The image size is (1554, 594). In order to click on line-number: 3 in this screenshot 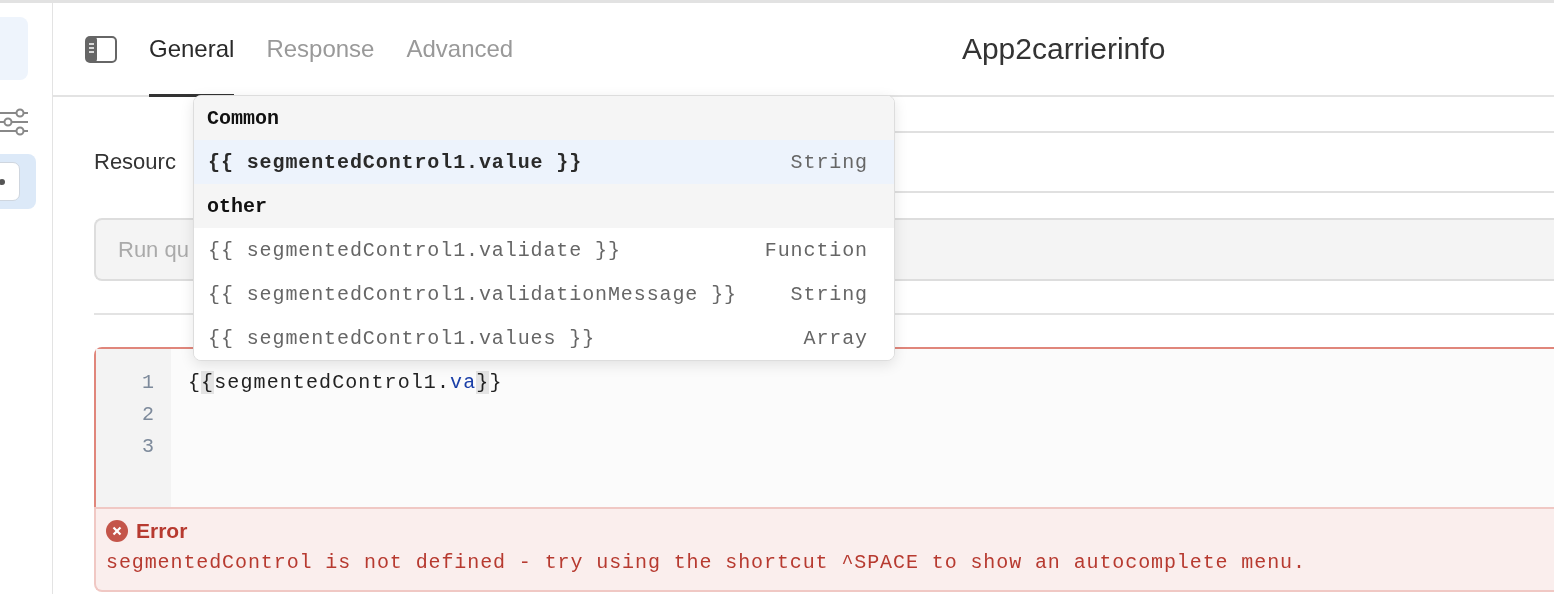, I will do `click(148, 447)`.